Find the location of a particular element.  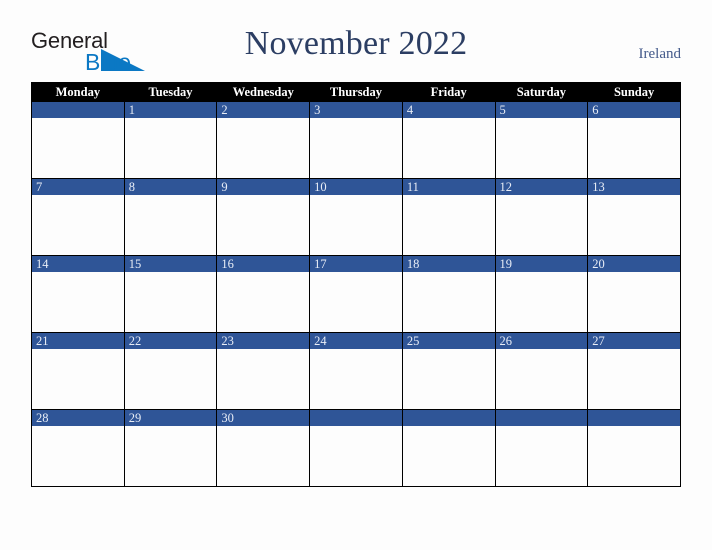

day-cell: 6 is located at coordinates (634, 140).